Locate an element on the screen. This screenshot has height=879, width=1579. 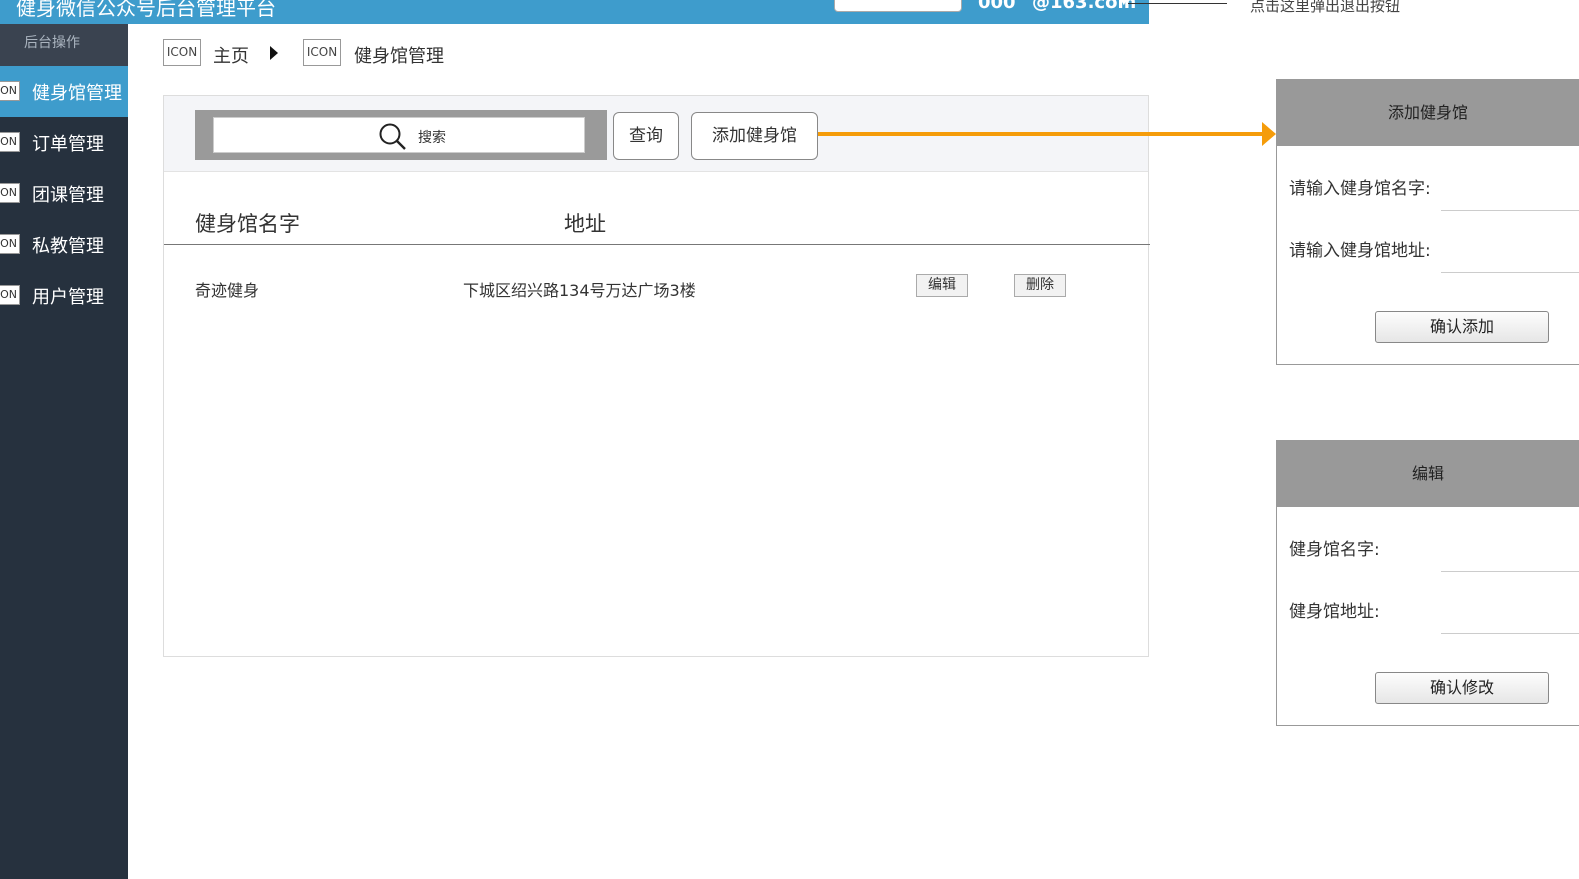
edit-gym-dialog: 编辑 健身馆名字: 健身馆地址: 确认修改 is located at coordinates (1427, 583).